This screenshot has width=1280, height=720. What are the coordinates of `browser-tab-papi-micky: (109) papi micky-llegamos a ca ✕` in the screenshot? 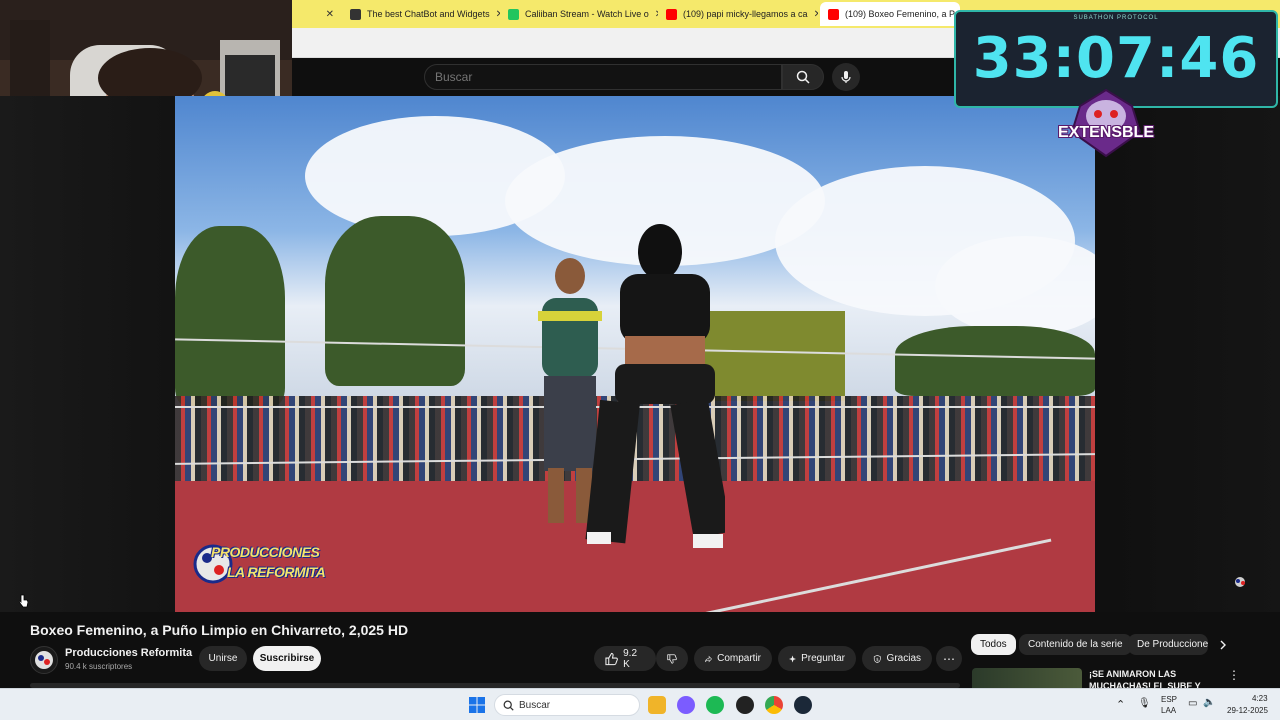 It's located at (738, 14).